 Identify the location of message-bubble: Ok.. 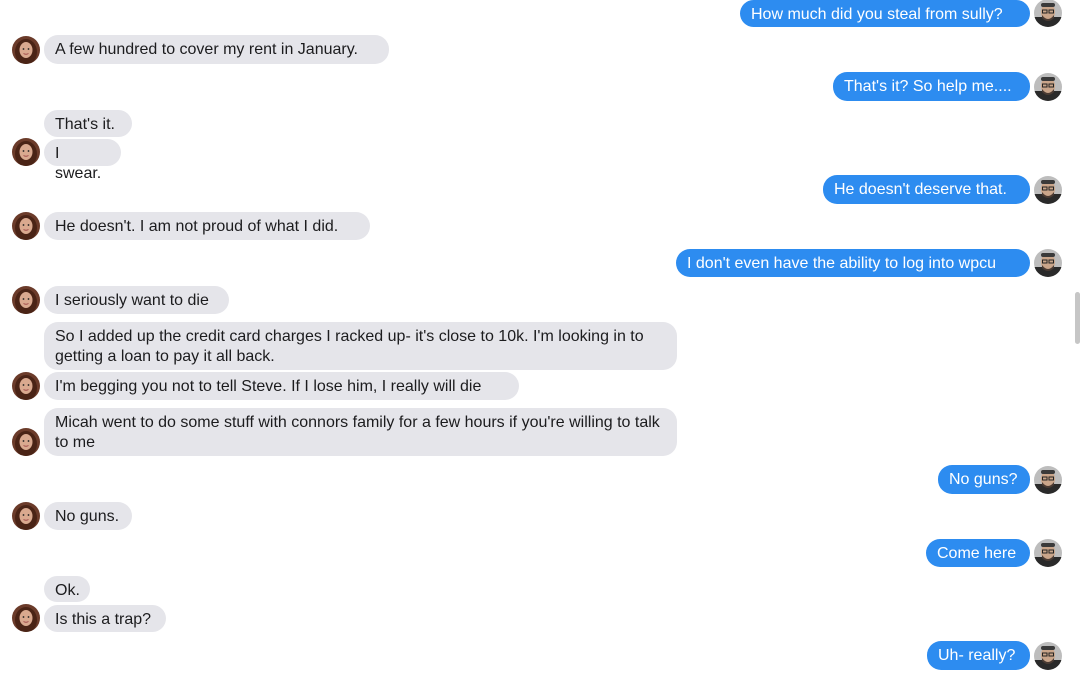
(67, 589).